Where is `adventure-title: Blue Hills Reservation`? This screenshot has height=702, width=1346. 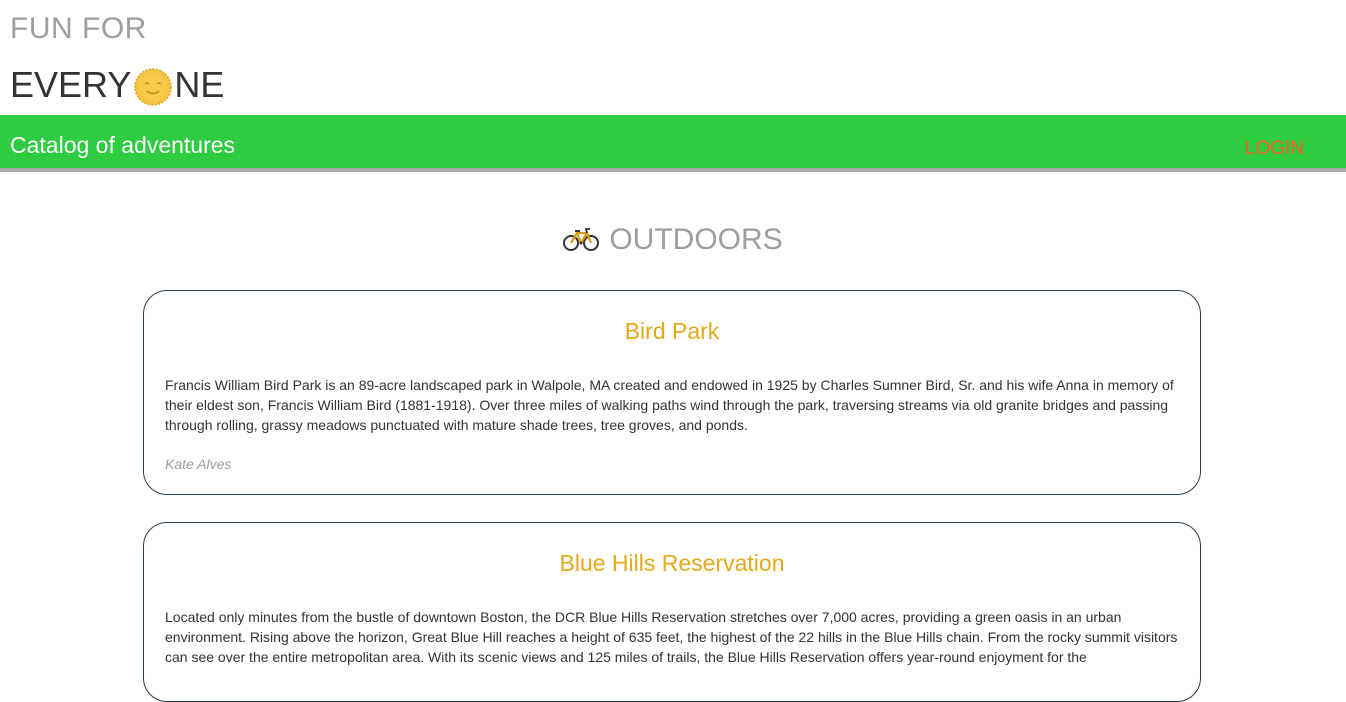 adventure-title: Blue Hills Reservation is located at coordinates (672, 563).